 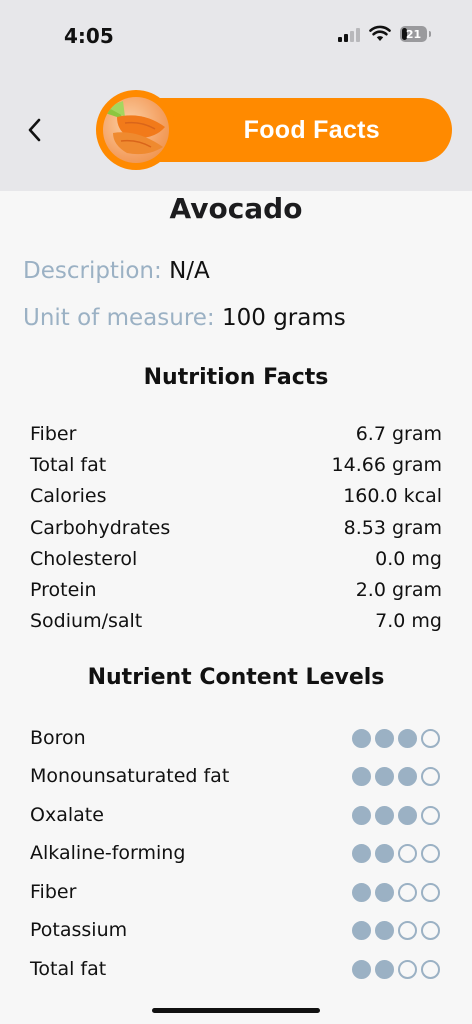 I want to click on nutrient-value: 14.66 gram, so click(x=386, y=465).